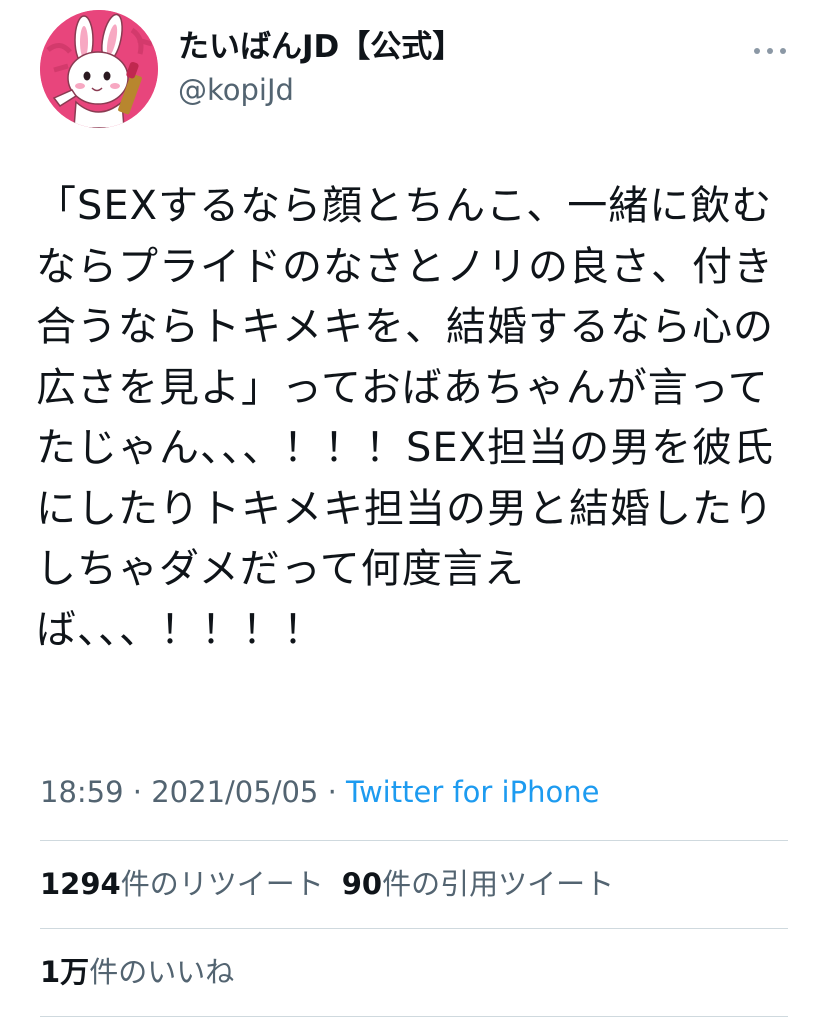  Describe the element at coordinates (320, 47) in the screenshot. I see `display-name: たいばんJD【公式】` at that location.